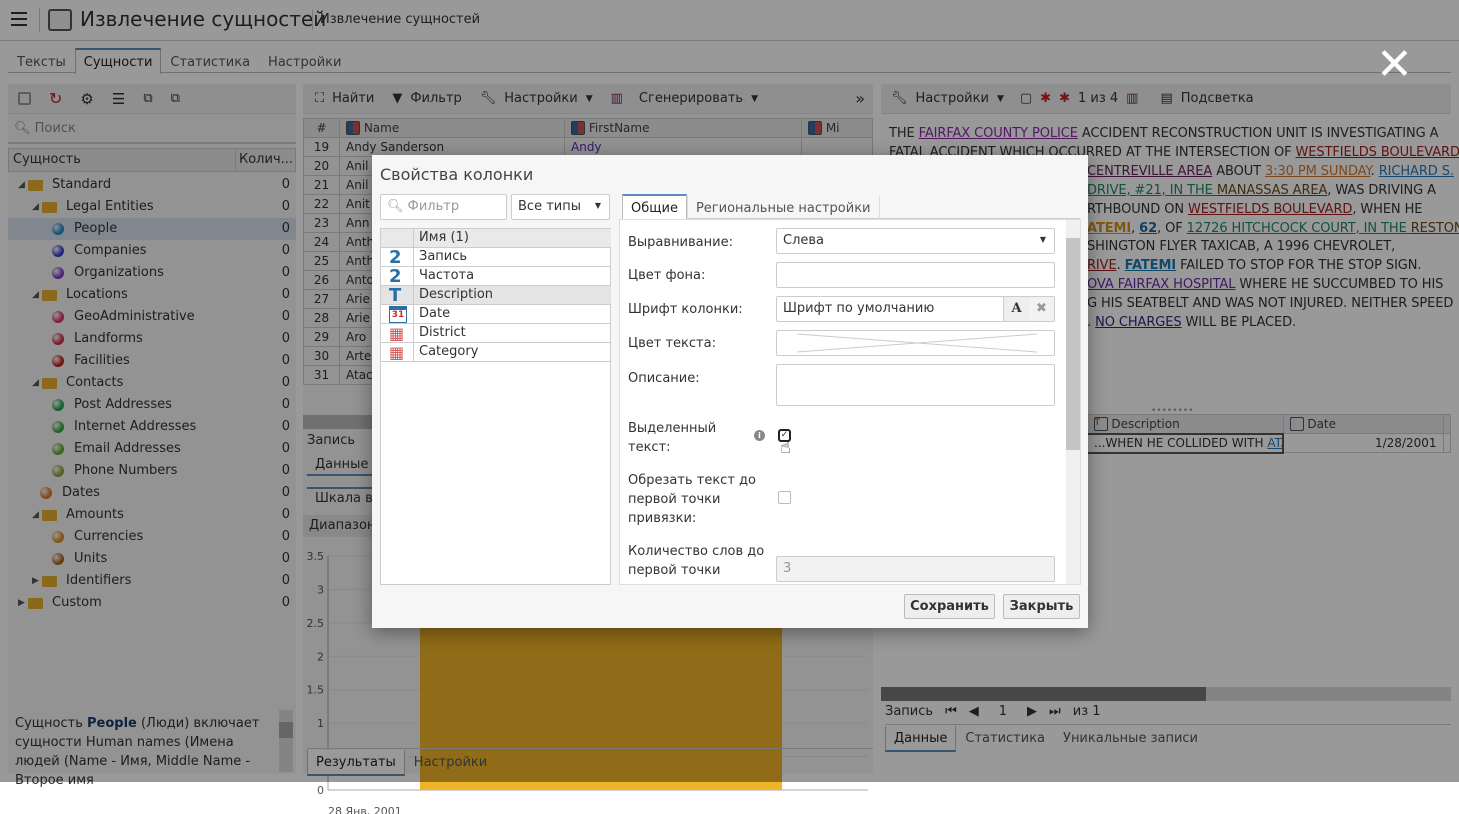  I want to click on field-item: T Description, so click(496, 295).